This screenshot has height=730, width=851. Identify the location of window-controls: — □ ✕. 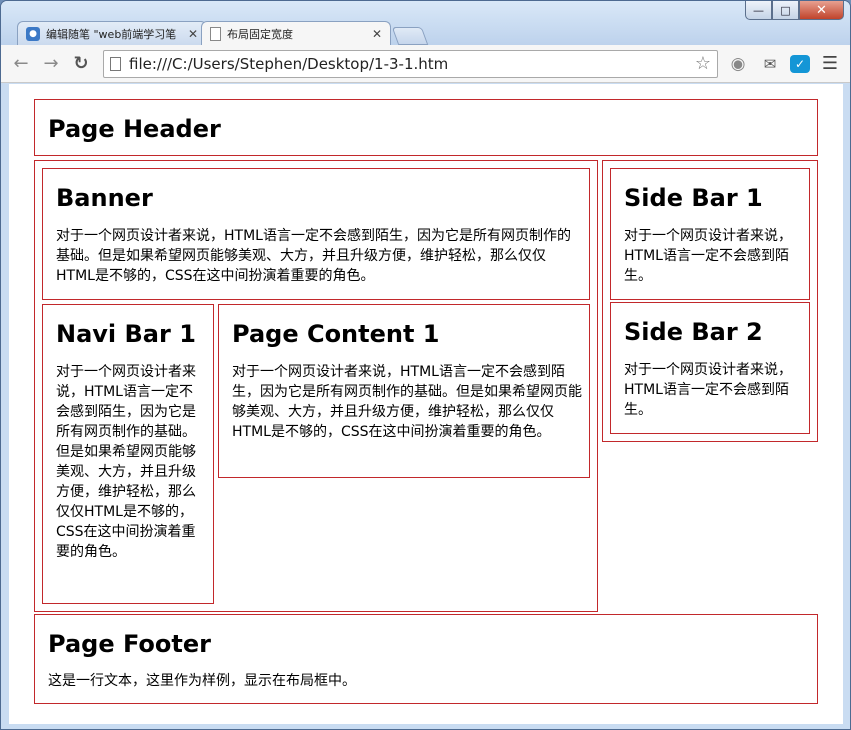
(794, 11).